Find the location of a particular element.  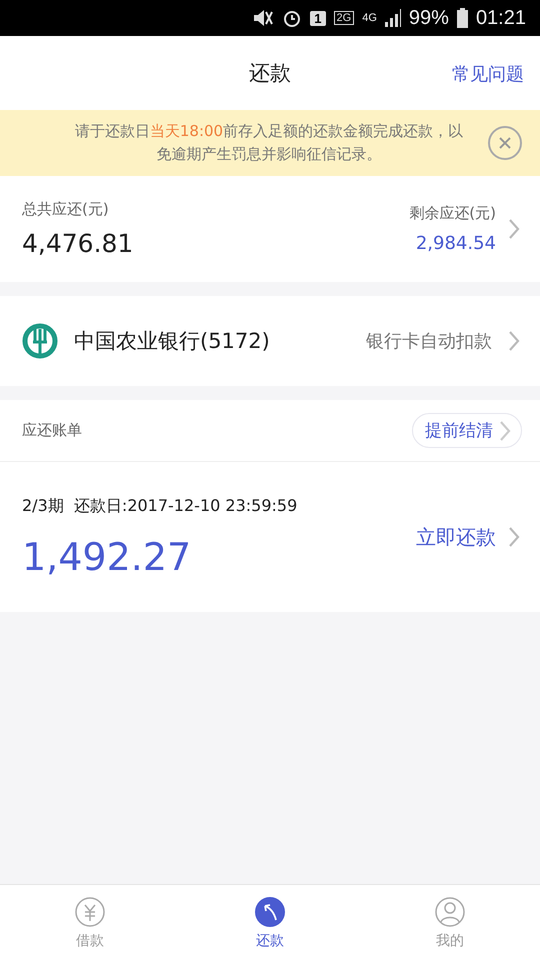

yuan-icon is located at coordinates (90, 912).